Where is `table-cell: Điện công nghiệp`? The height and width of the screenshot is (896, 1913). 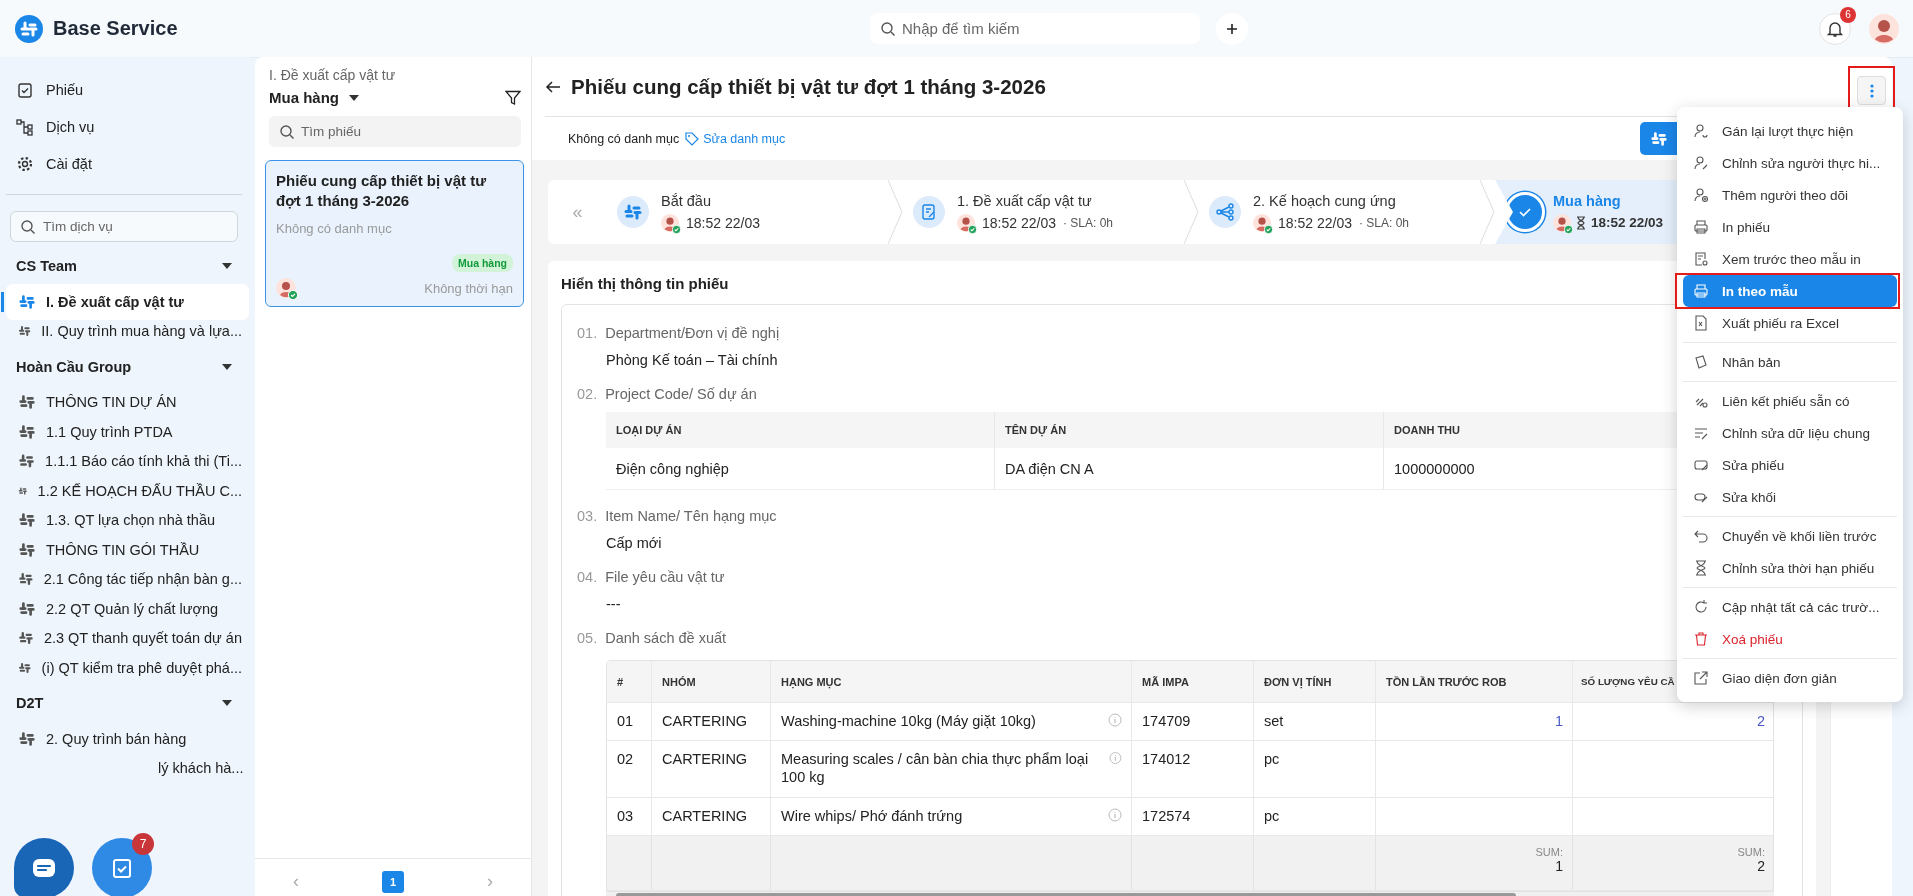 table-cell: Điện công nghiệp is located at coordinates (672, 469).